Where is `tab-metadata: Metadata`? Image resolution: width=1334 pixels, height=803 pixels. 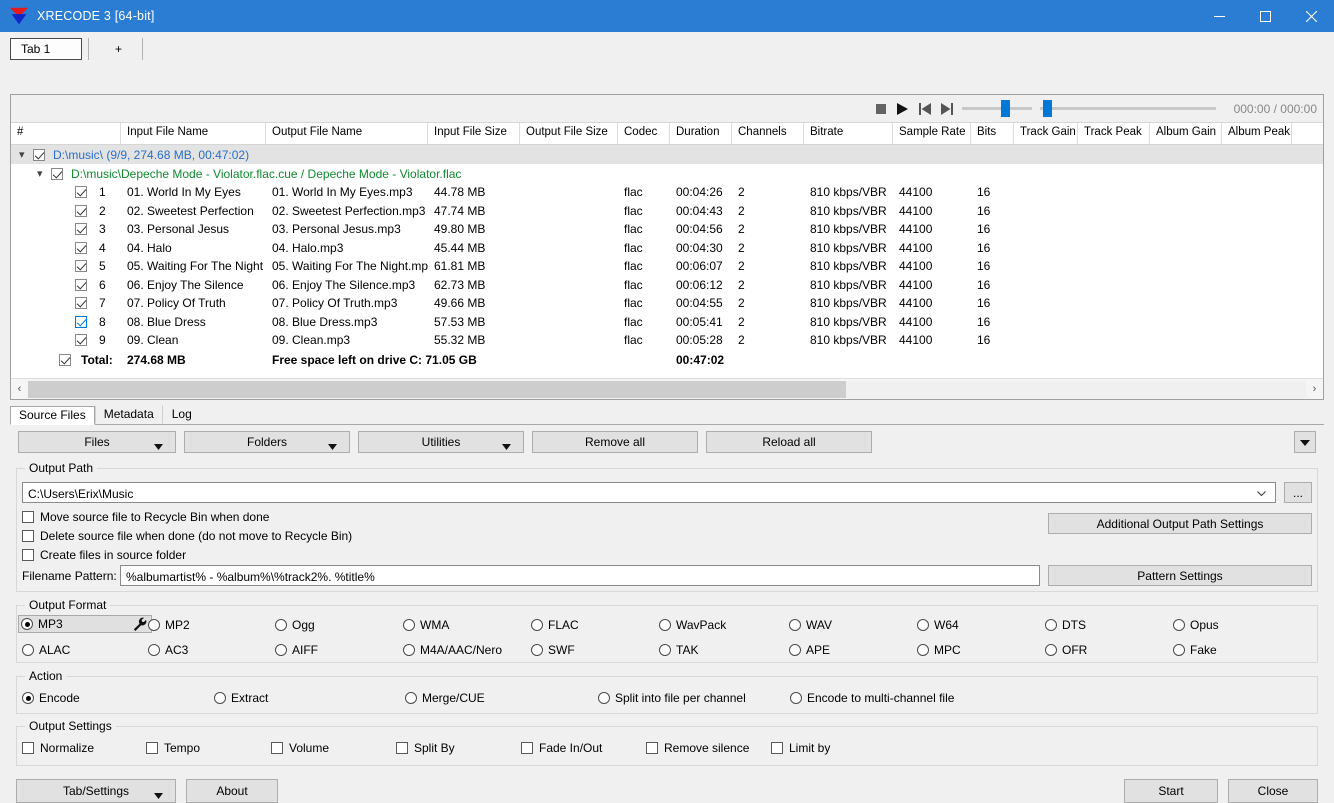
tab-metadata: Metadata is located at coordinates (128, 414).